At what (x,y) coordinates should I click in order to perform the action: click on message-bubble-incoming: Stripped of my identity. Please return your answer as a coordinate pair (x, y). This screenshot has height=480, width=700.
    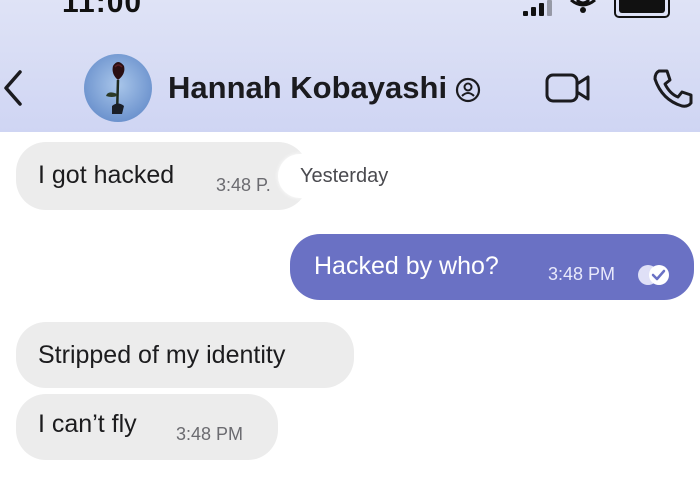
    Looking at the image, I should click on (185, 355).